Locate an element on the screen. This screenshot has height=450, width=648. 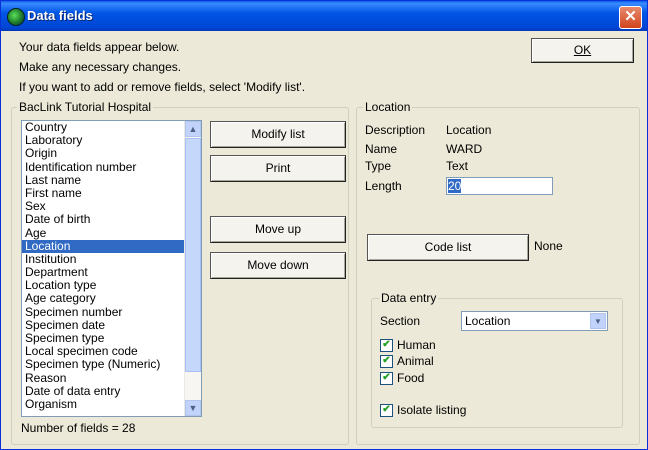
list-item: Date of data entry is located at coordinates (103, 391).